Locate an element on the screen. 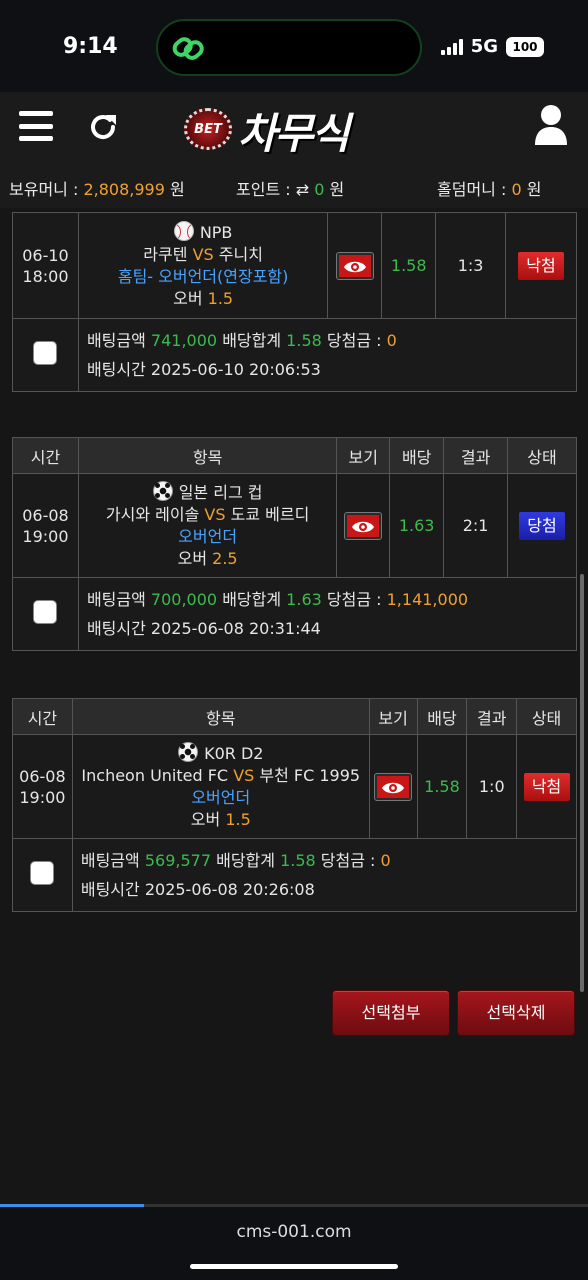 This screenshot has height=1280, width=588. away-team: 주니치 is located at coordinates (240, 254).